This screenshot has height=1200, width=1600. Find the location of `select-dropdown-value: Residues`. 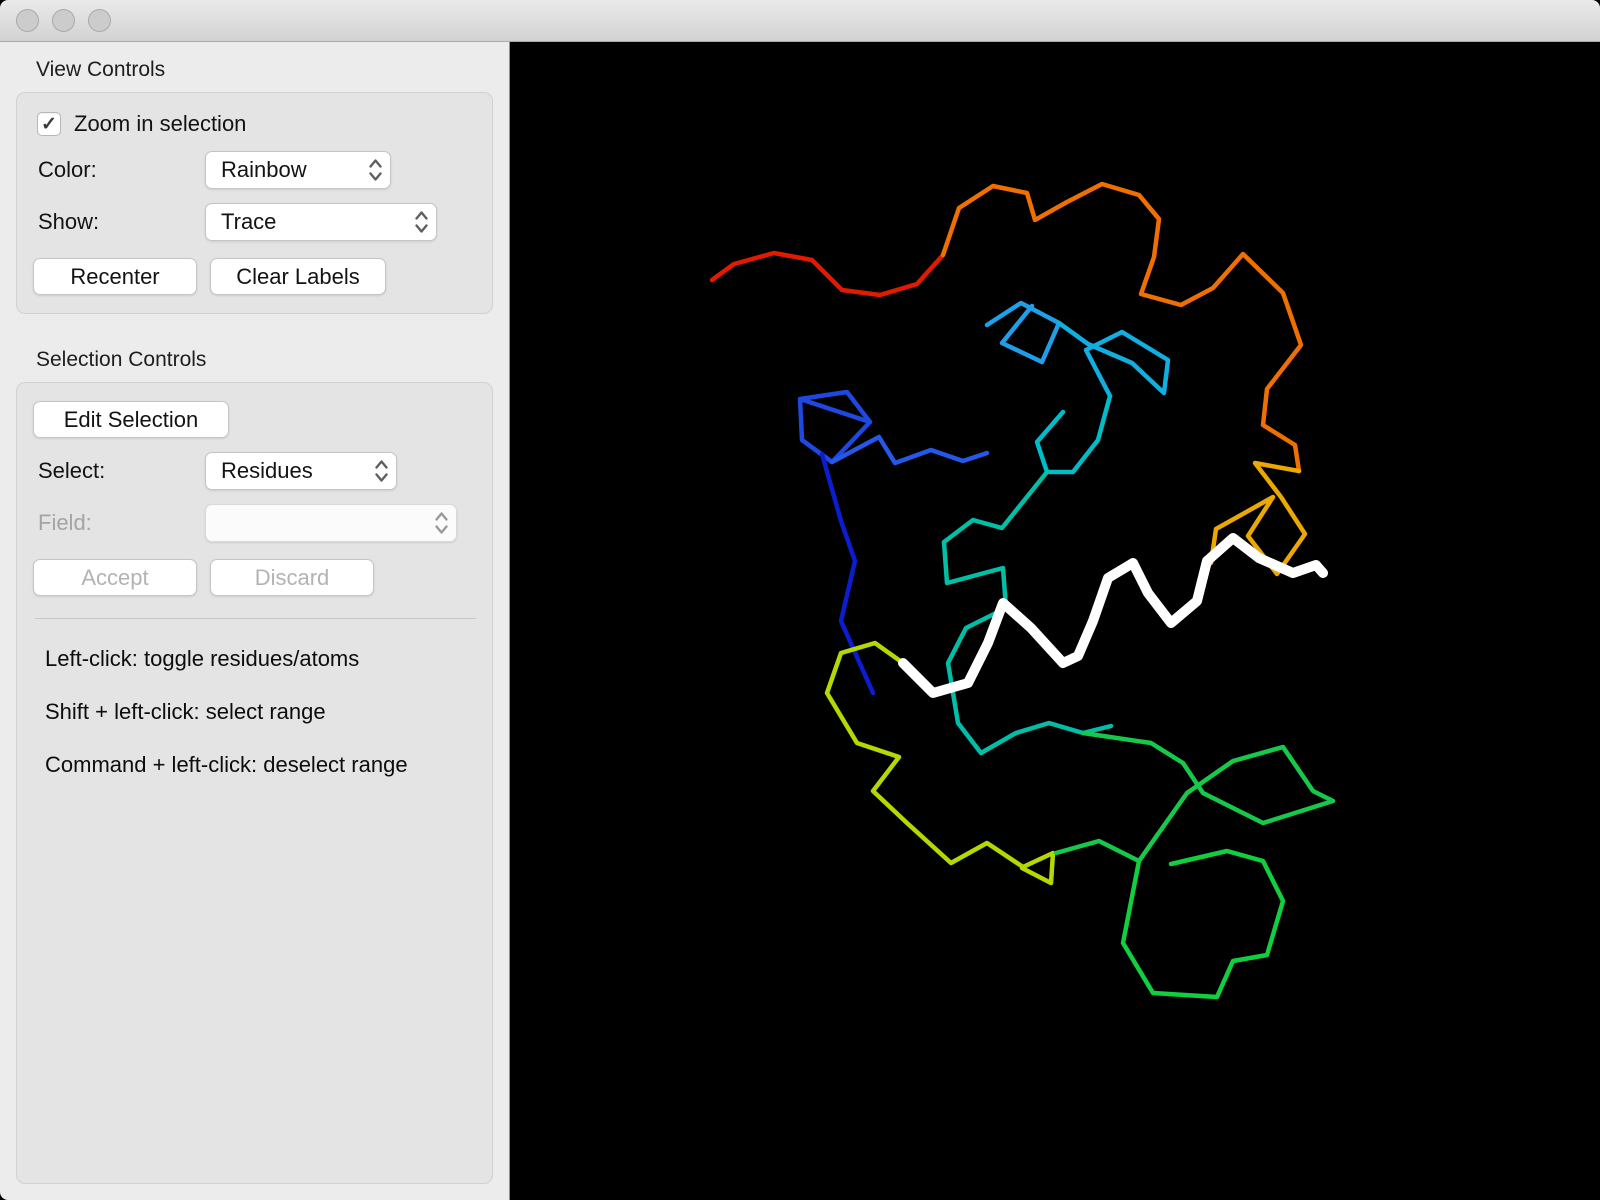

select-dropdown-value: Residues is located at coordinates (267, 470).